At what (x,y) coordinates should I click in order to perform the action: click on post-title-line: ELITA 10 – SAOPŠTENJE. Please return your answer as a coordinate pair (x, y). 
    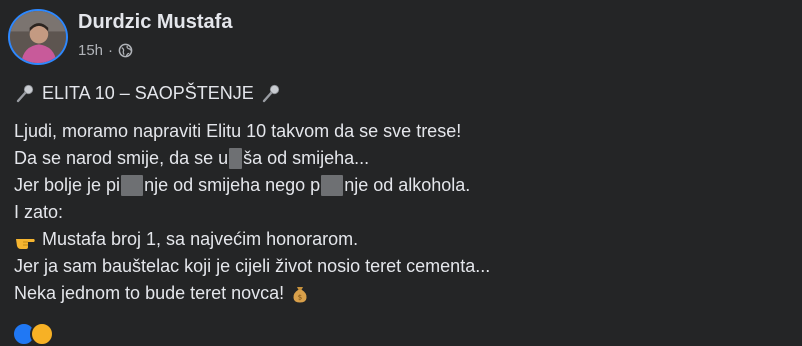
    Looking at the image, I should click on (148, 93).